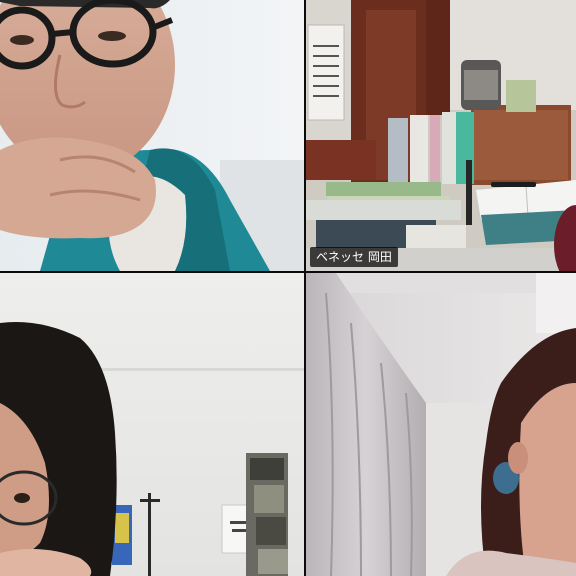 The height and width of the screenshot is (576, 576). I want to click on participant-name-label: ベネッセ 岡田, so click(354, 257).